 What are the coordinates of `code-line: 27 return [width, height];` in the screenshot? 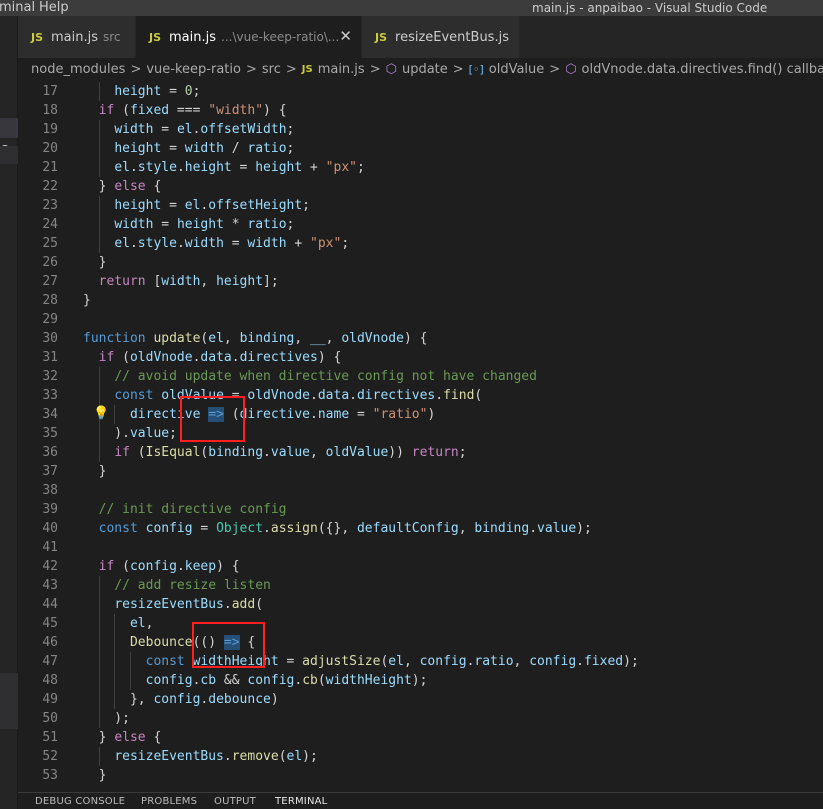 It's located at (420, 281).